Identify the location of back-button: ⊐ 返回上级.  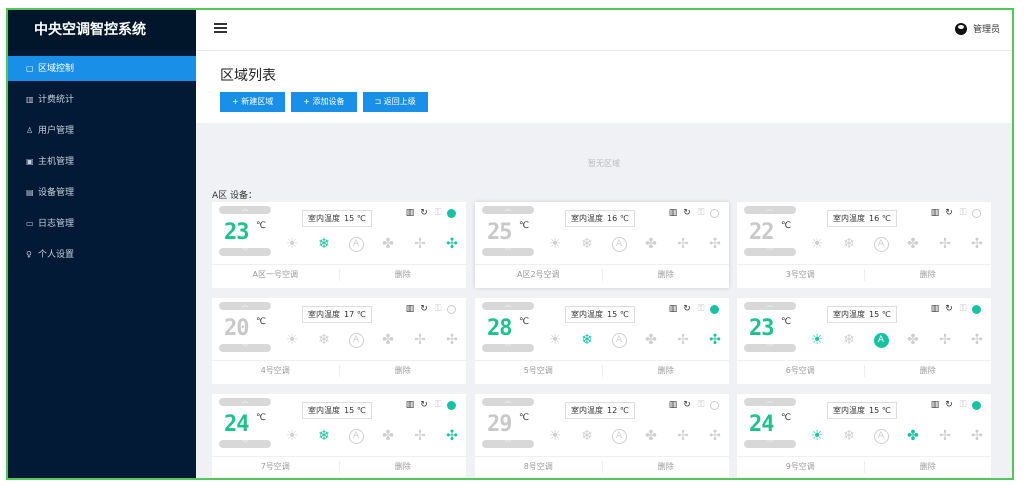
(395, 102).